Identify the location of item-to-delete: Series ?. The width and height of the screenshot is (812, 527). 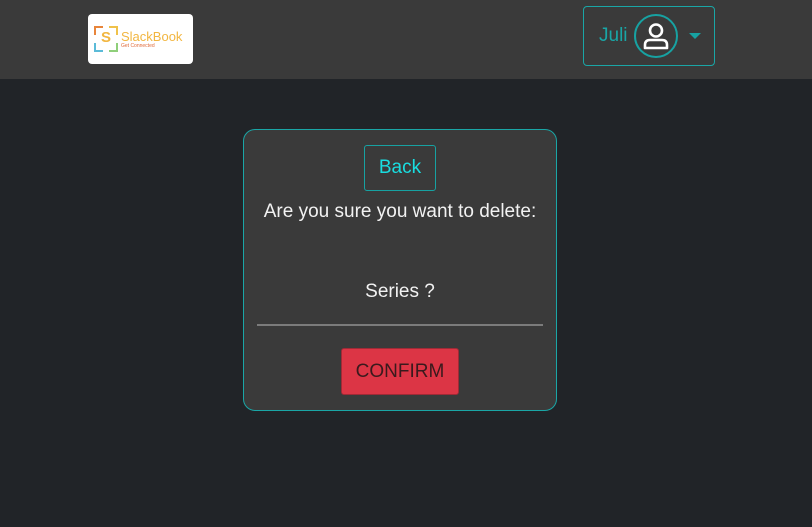
(400, 291).